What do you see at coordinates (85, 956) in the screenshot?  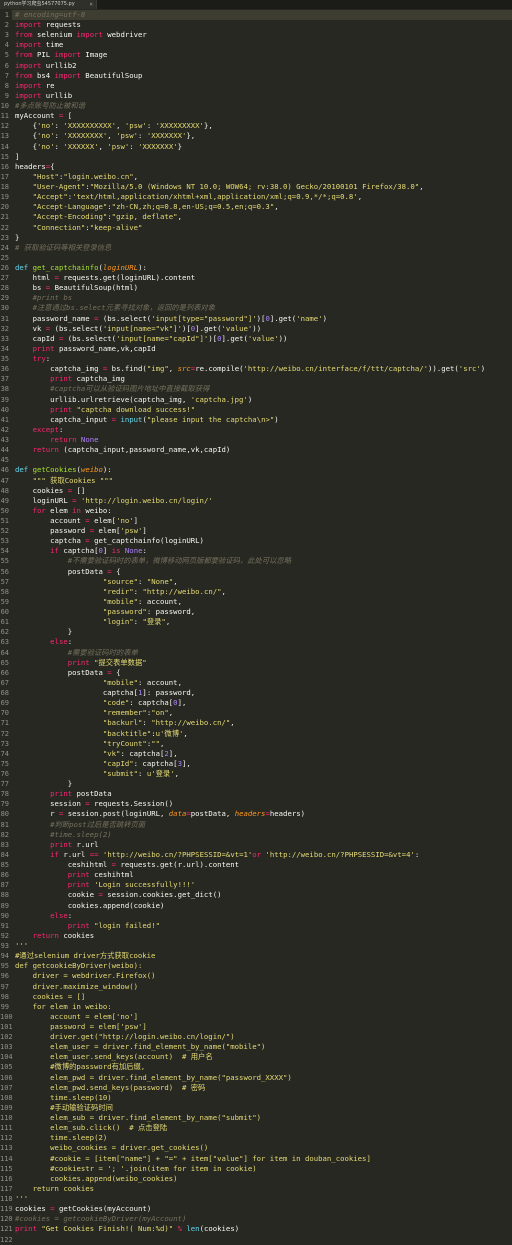 I see `code-token: #通过selenium driver方式获取cookie` at bounding box center [85, 956].